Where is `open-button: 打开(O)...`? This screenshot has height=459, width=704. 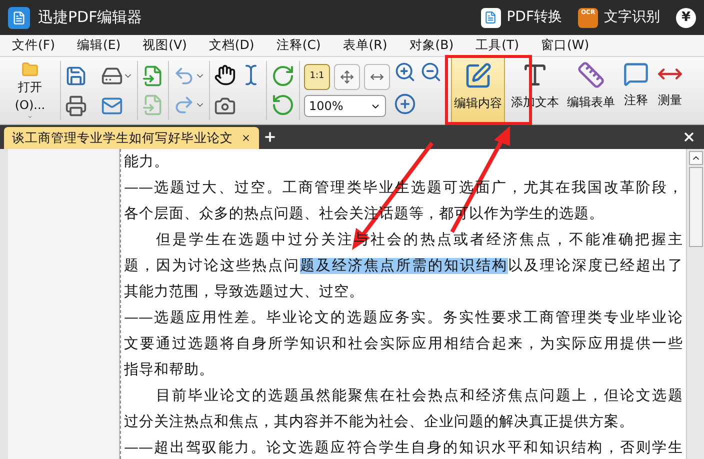
open-button: 打开(O)... is located at coordinates (30, 90).